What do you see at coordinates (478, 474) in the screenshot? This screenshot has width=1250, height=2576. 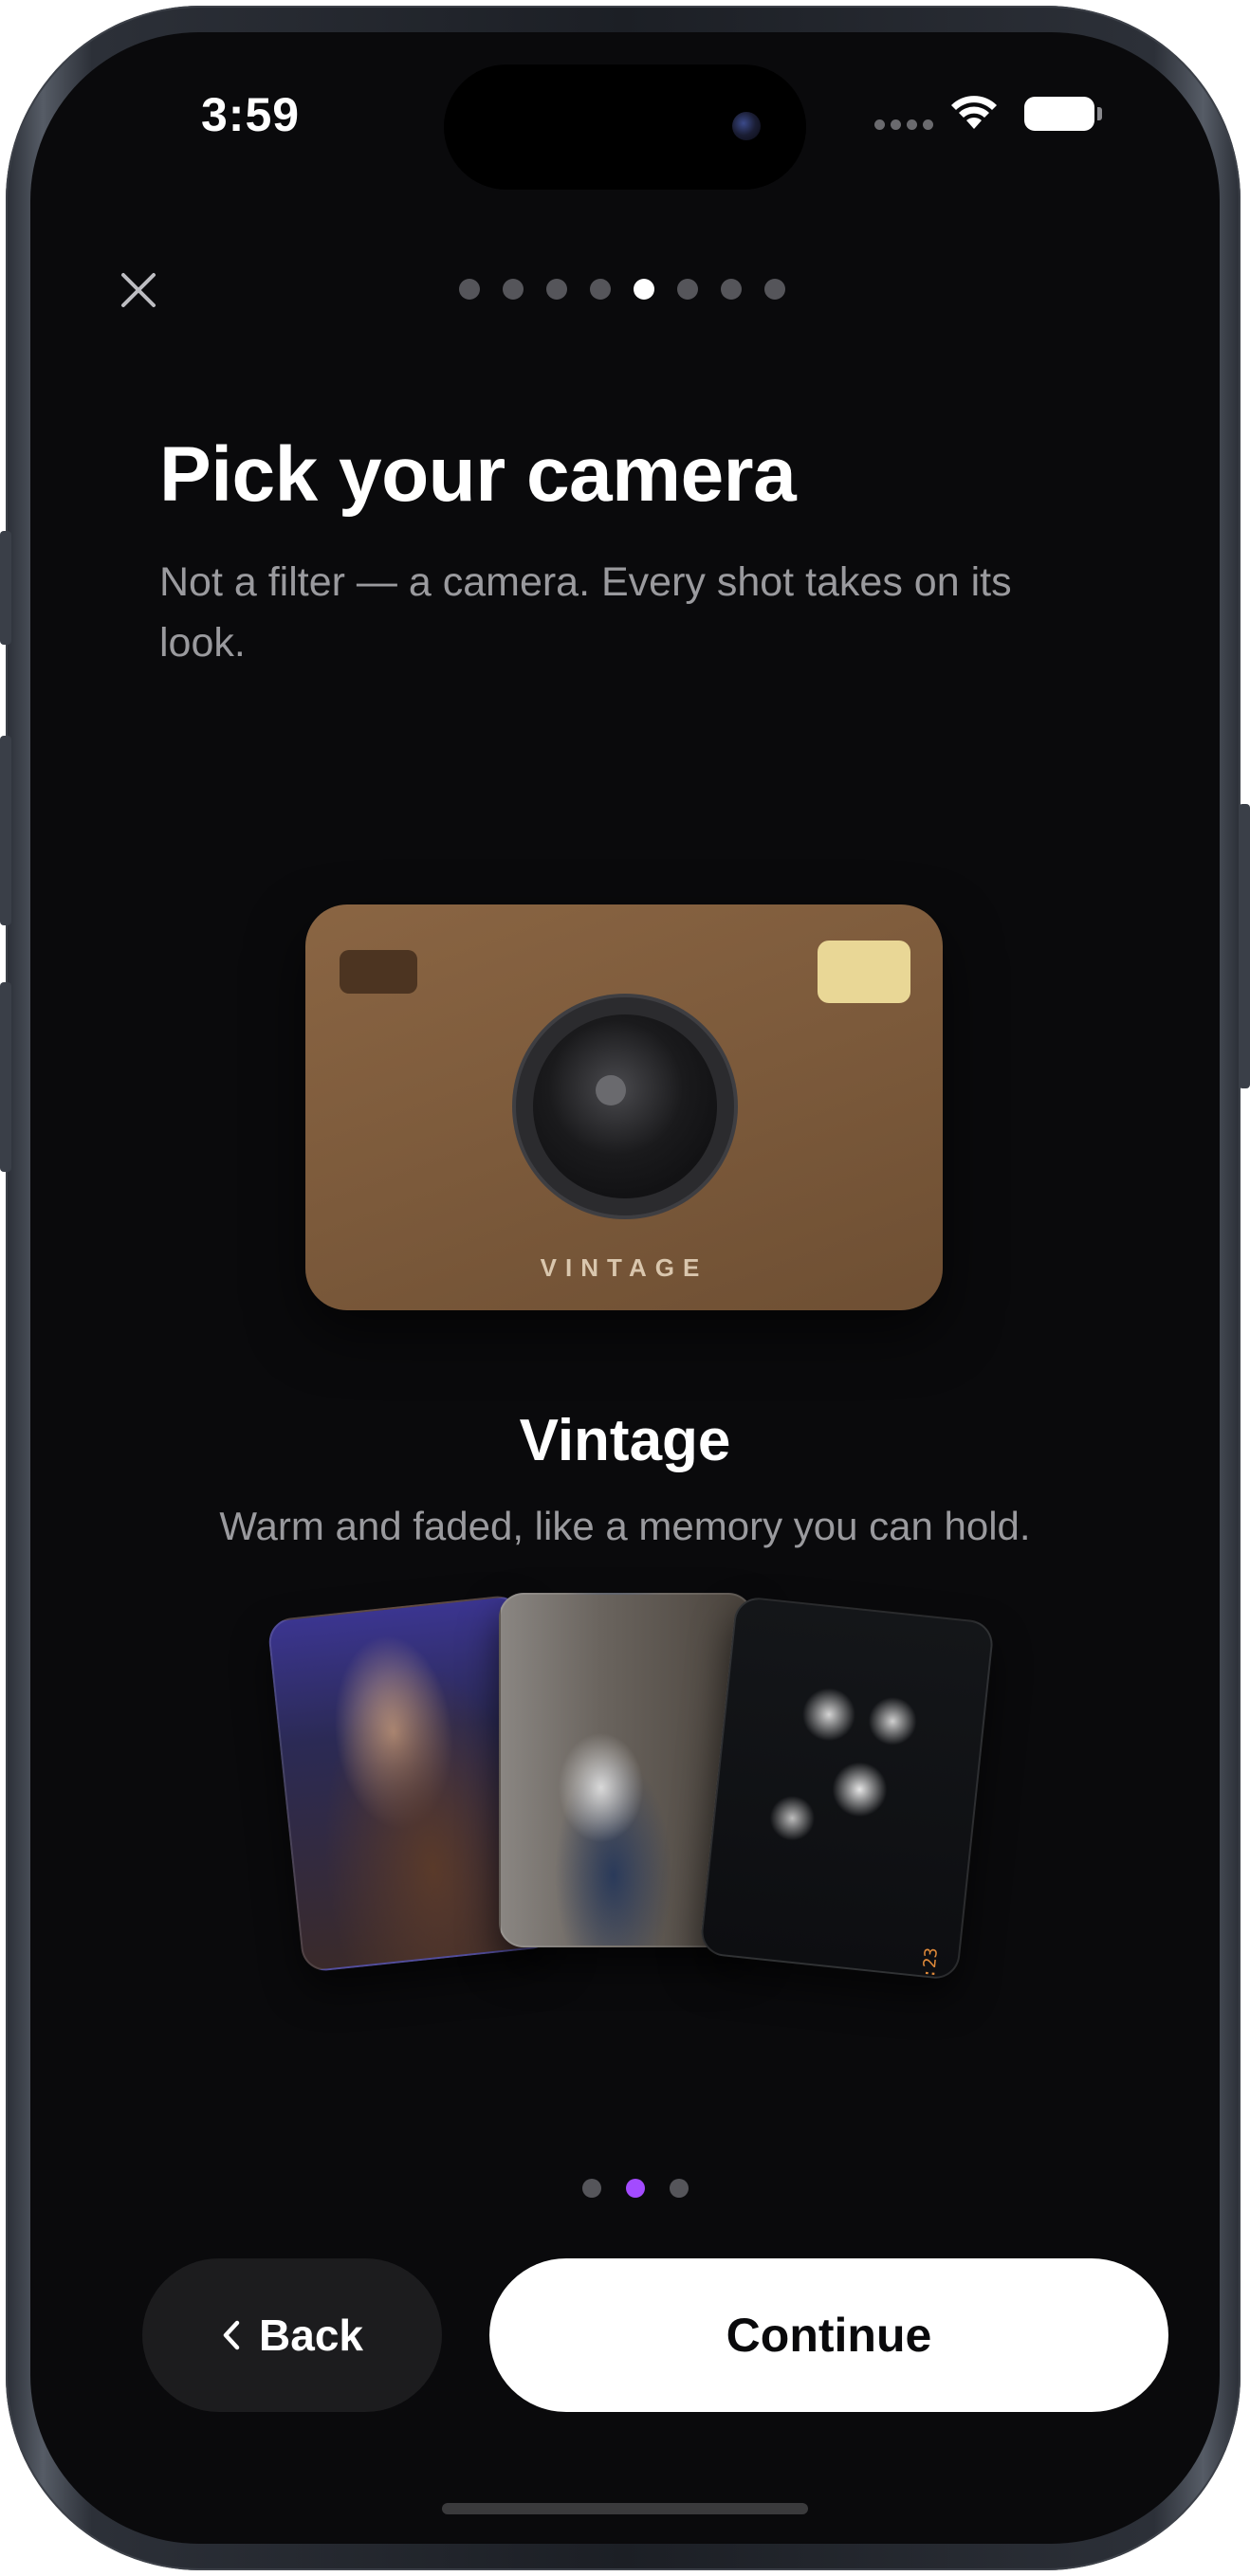 I see `page-title: Pick your camera` at bounding box center [478, 474].